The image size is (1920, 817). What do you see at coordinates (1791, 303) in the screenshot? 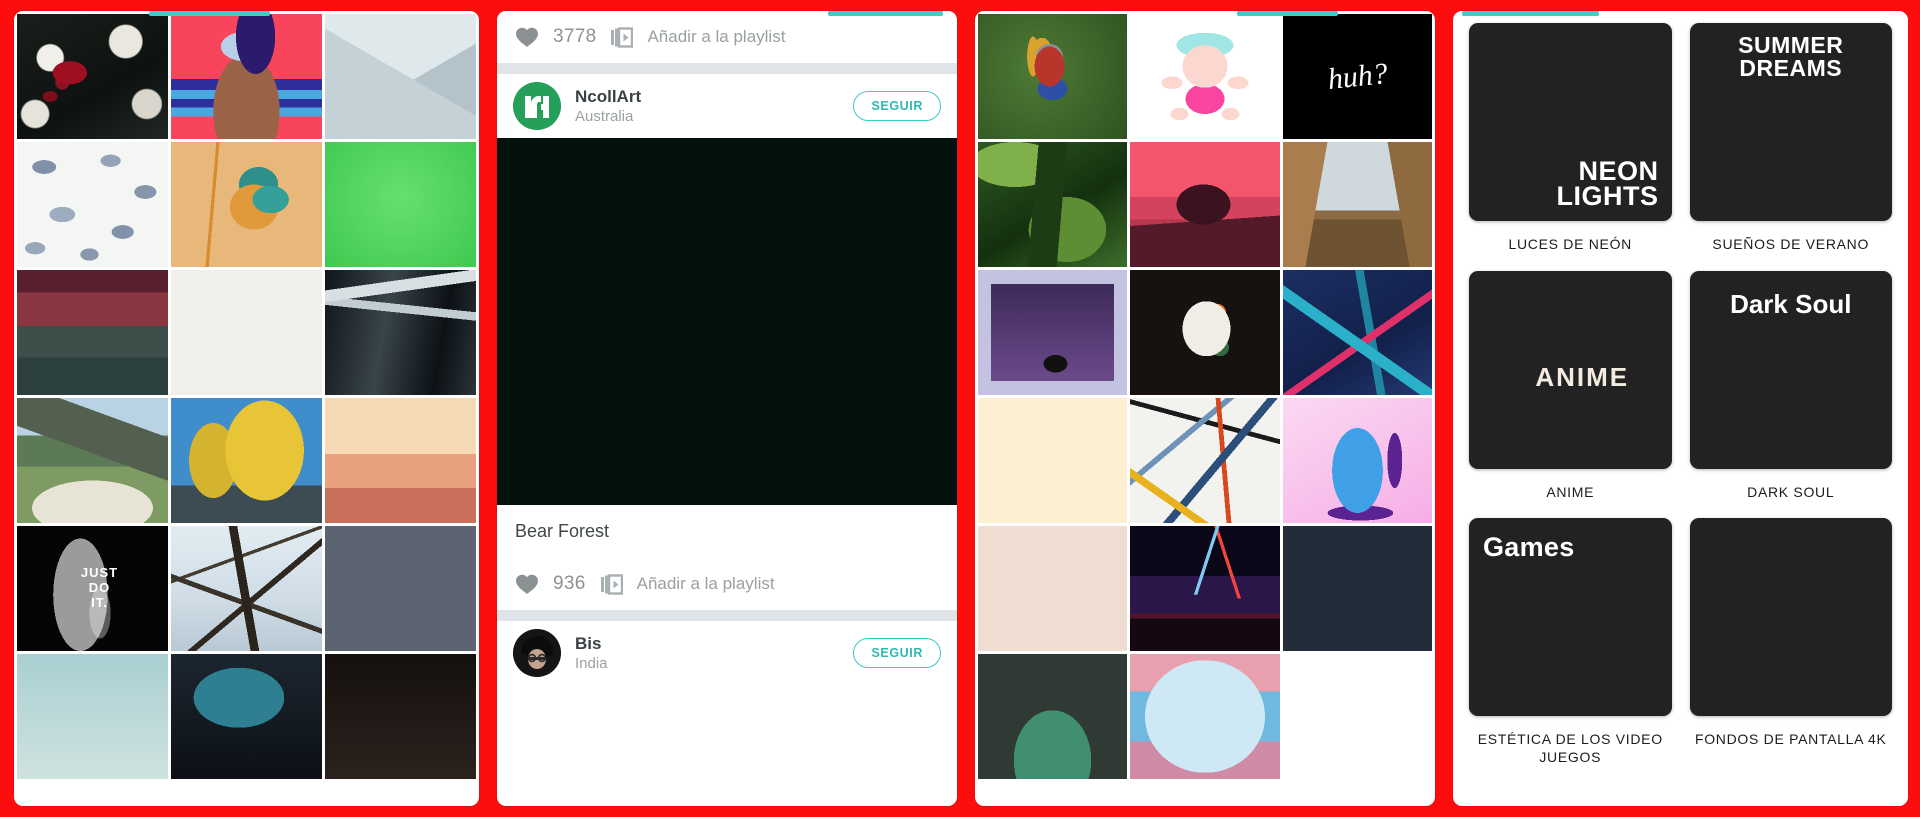
I see `overlay-text: Dark Soul` at bounding box center [1791, 303].